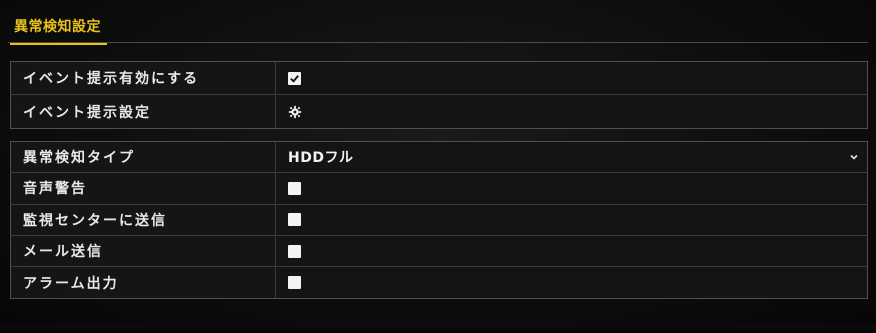 The image size is (876, 333). Describe the element at coordinates (58, 28) in the screenshot. I see `tab-exception-settings: 異常検知設定` at that location.